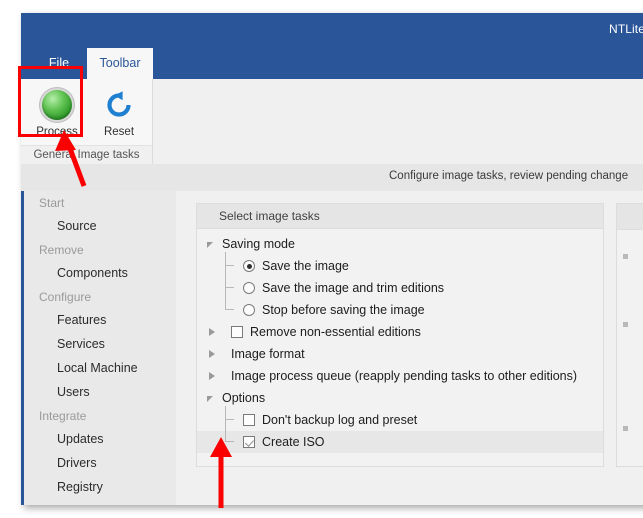 Image resolution: width=643 pixels, height=518 pixels. I want to click on tree-node-saving-mode-label: Saving mode, so click(258, 243).